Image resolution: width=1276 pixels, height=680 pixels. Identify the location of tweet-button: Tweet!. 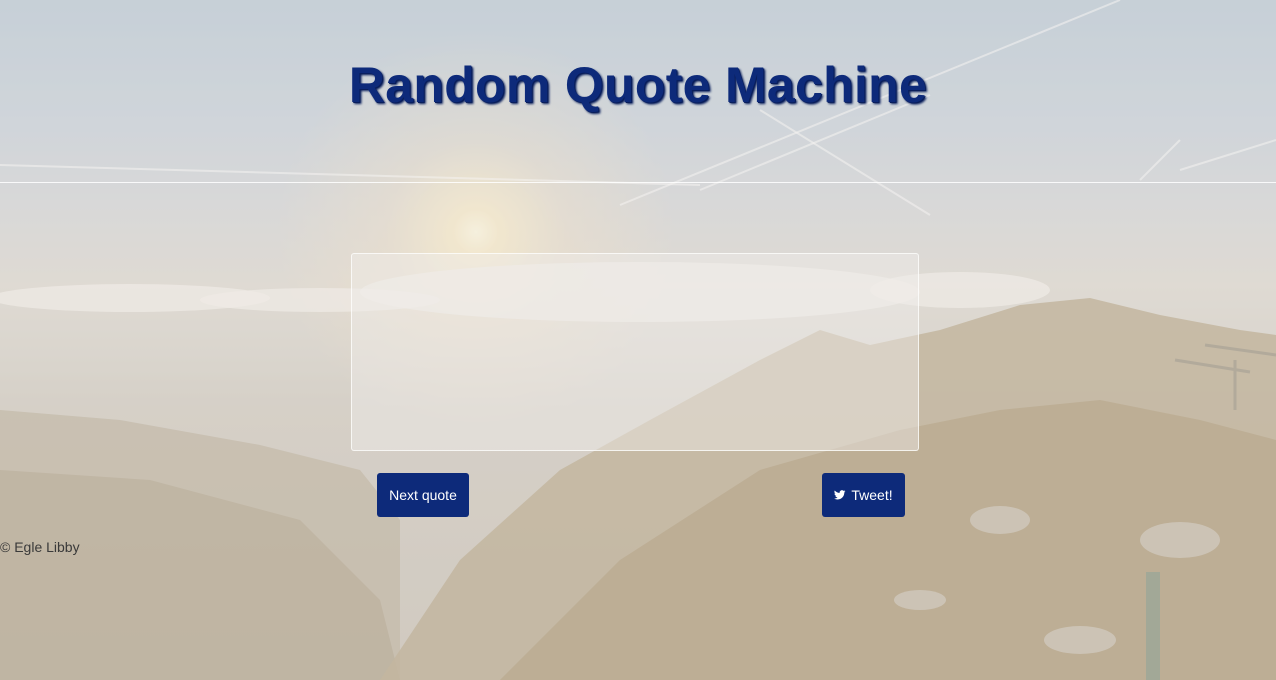
(863, 495).